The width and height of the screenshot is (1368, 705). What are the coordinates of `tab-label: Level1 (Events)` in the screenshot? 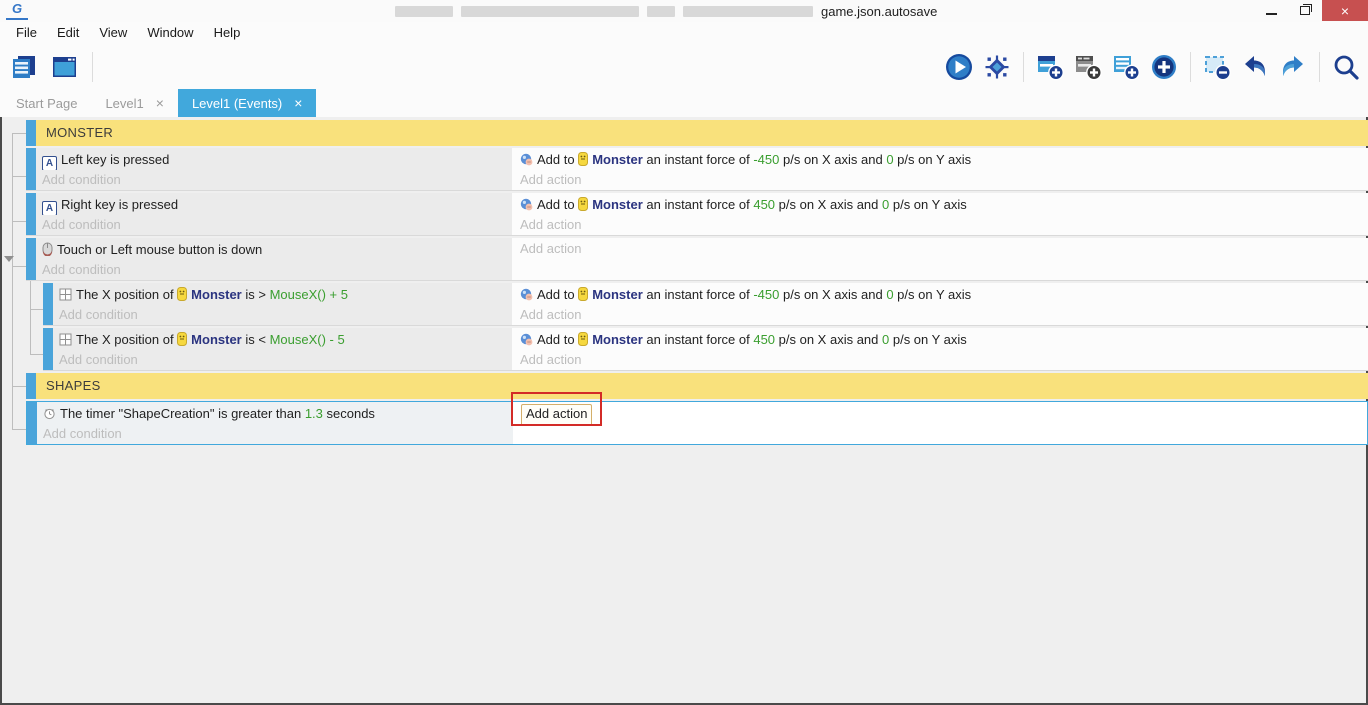 It's located at (237, 103).